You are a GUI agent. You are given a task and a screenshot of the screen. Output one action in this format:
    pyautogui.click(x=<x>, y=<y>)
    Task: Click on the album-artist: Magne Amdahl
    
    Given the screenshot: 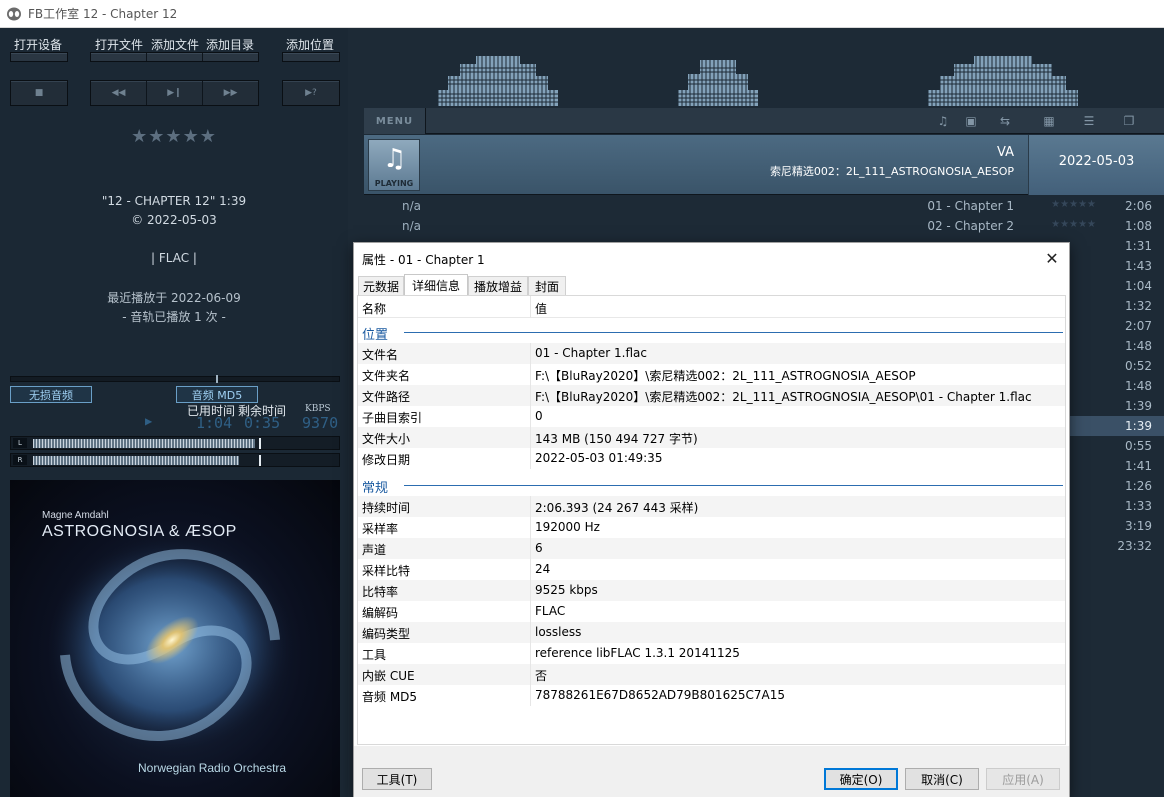 What is the action you would take?
    pyautogui.click(x=75, y=515)
    